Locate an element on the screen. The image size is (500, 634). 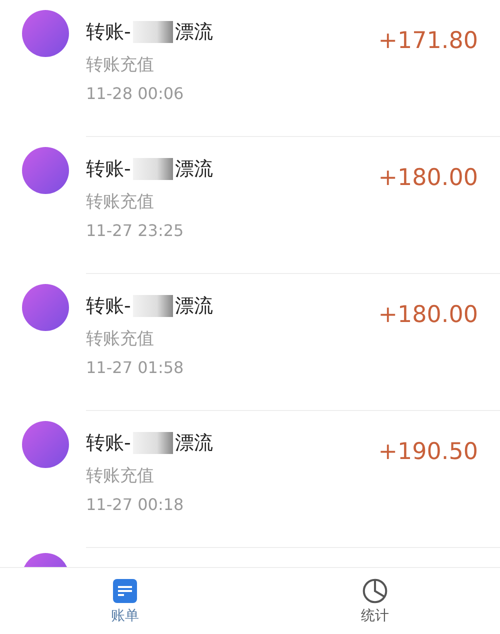
transaction-time: 11-27 23:25 is located at coordinates (135, 230).